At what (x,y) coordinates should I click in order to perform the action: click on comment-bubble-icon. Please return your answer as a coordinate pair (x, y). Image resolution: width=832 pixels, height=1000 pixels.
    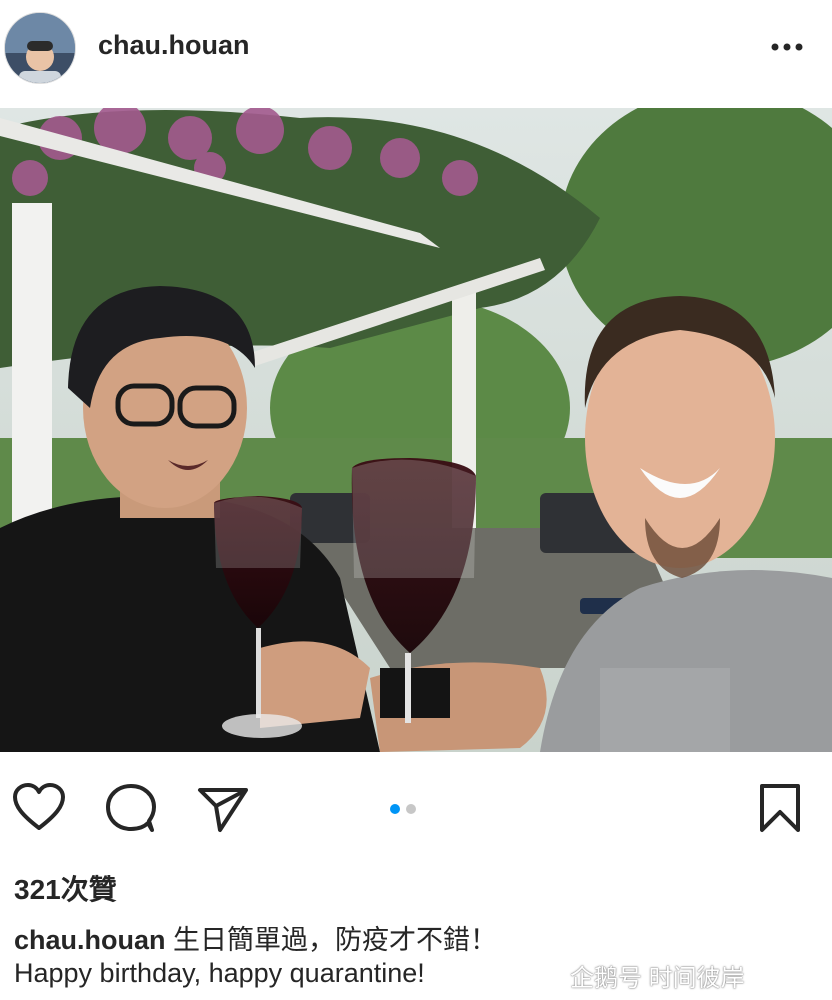
    Looking at the image, I should click on (131, 810).